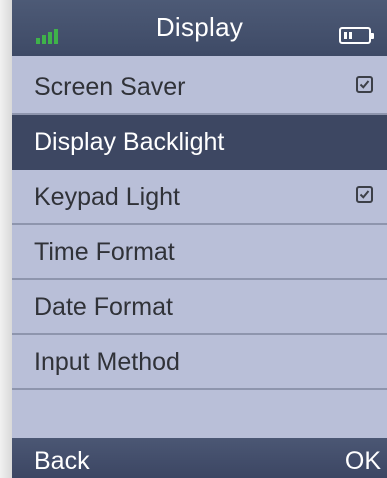  What do you see at coordinates (129, 142) in the screenshot?
I see `menu-item-label: Display Backlight` at bounding box center [129, 142].